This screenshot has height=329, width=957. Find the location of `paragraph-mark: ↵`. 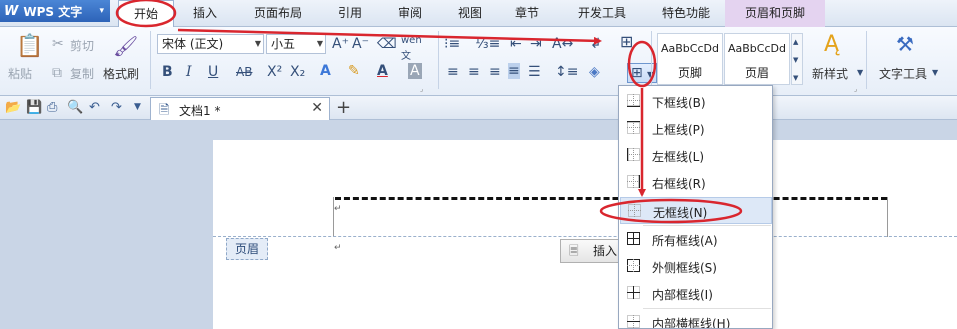

paragraph-mark: ↵ is located at coordinates (338, 209).